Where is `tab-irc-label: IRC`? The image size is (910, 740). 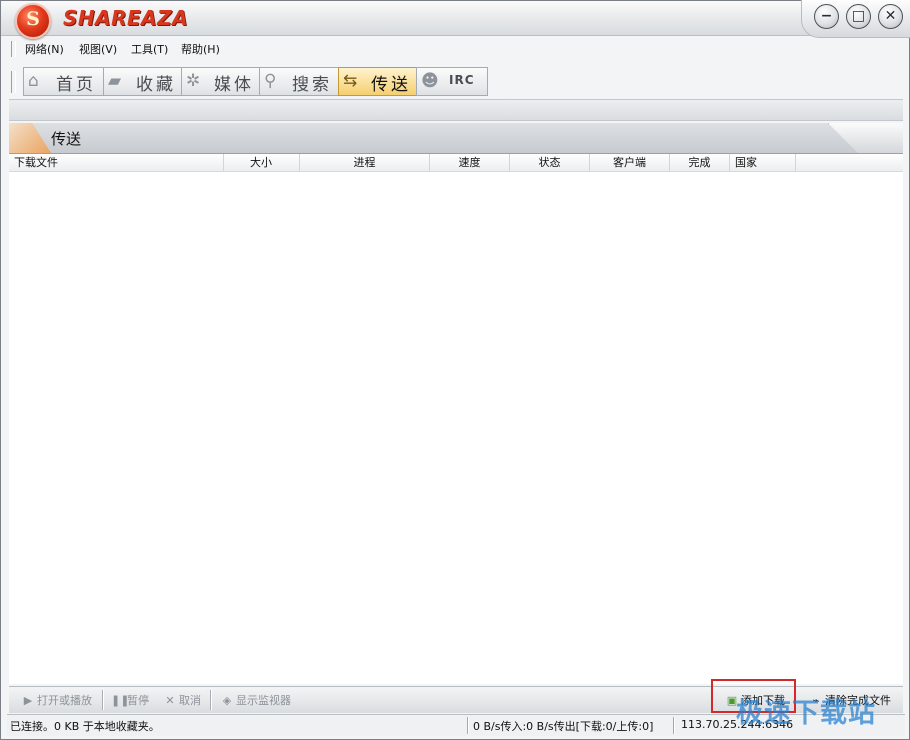 tab-irc-label: IRC is located at coordinates (462, 80).